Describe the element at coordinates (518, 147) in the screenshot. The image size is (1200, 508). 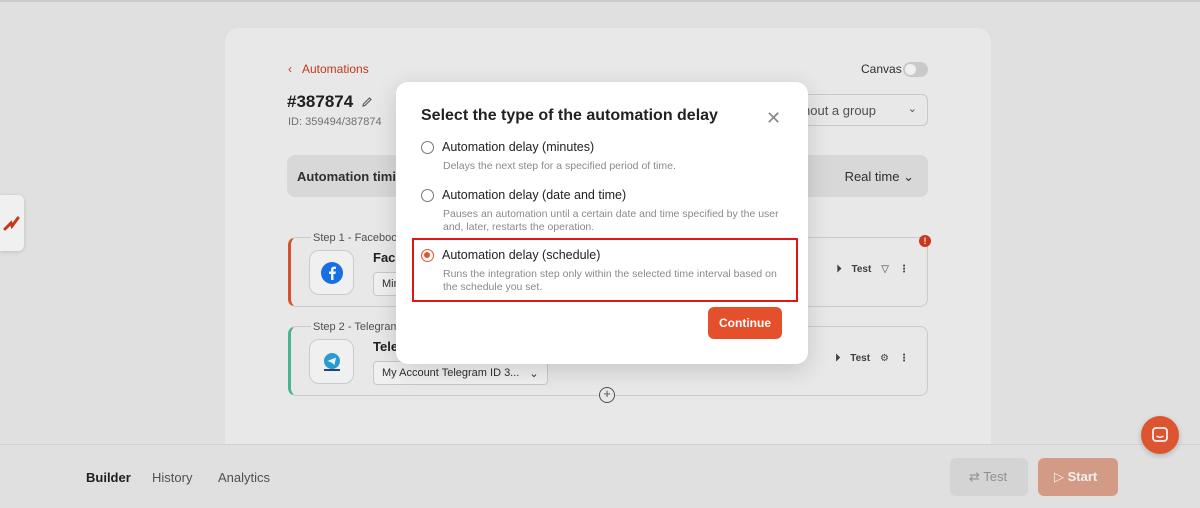
I see `option-label: Automation delay (minutes)` at that location.